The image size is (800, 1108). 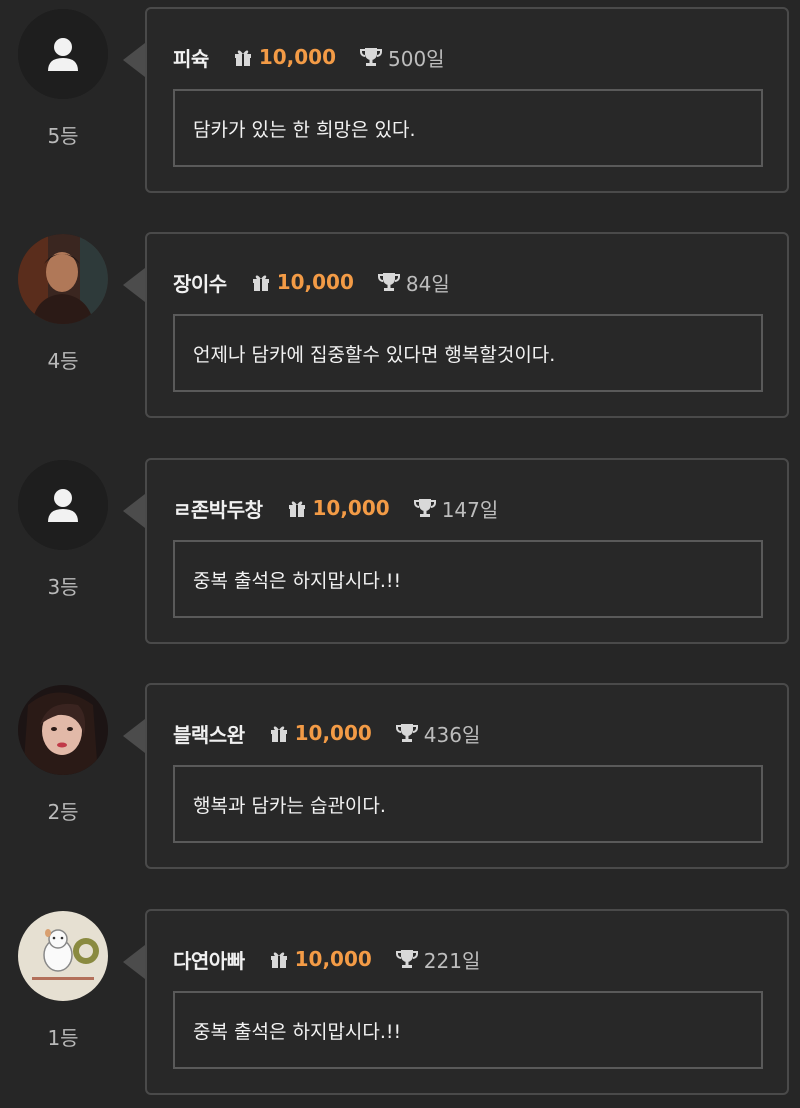 What do you see at coordinates (468, 804) in the screenshot?
I see `message-box: 행복과 담카는 습관이다.` at bounding box center [468, 804].